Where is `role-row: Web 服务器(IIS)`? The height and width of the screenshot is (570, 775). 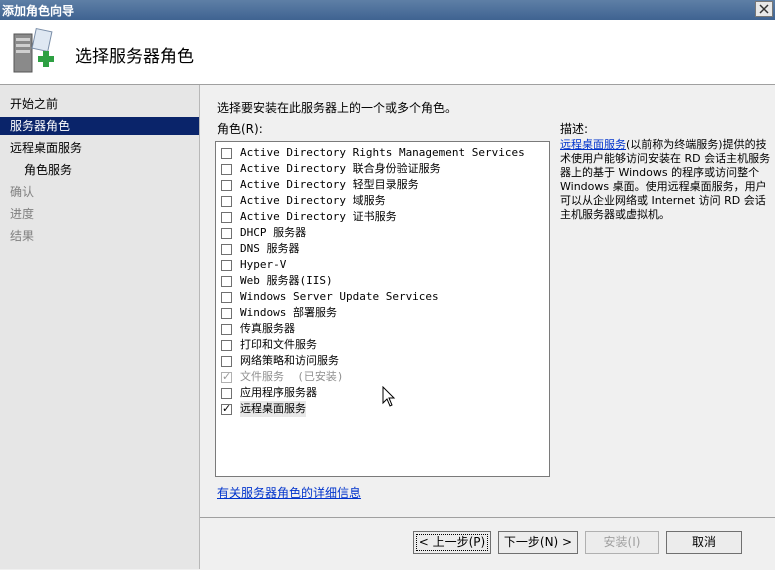 role-row: Web 服务器(IIS) is located at coordinates (277, 281).